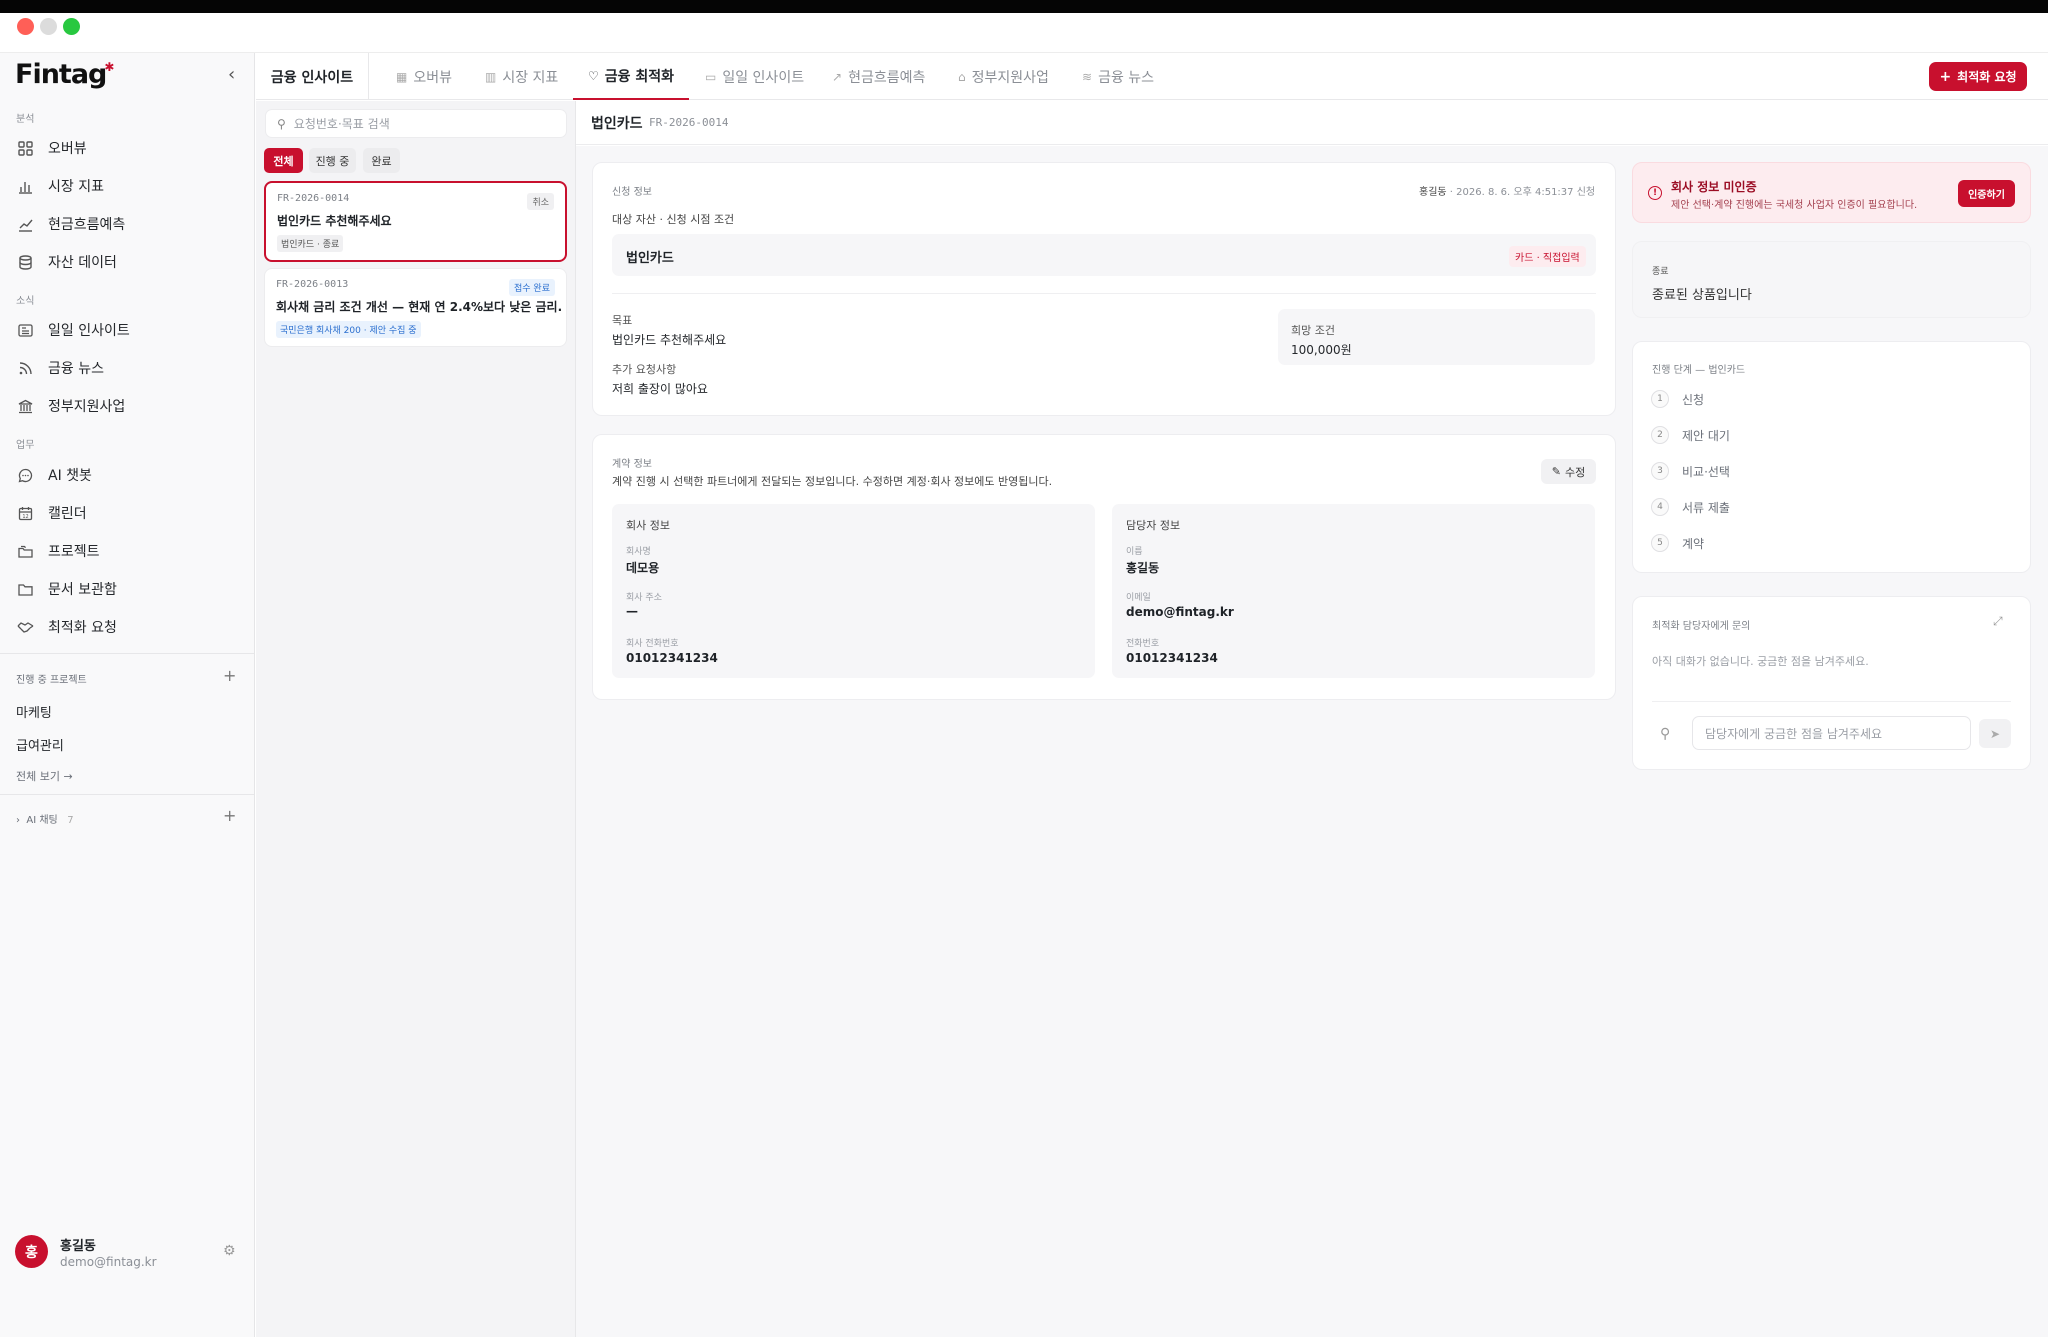 This screenshot has width=2048, height=1337. What do you see at coordinates (127, 653) in the screenshot?
I see `sidebar-divider` at bounding box center [127, 653].